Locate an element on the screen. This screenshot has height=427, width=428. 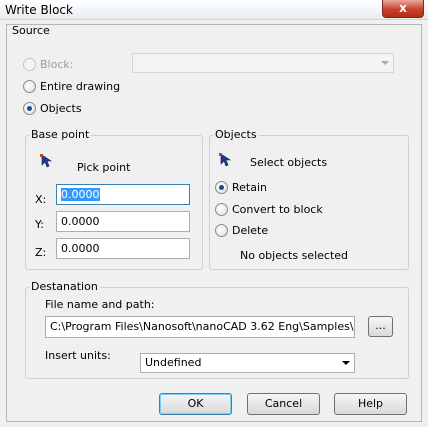
block-radio: Block: is located at coordinates (48, 64).